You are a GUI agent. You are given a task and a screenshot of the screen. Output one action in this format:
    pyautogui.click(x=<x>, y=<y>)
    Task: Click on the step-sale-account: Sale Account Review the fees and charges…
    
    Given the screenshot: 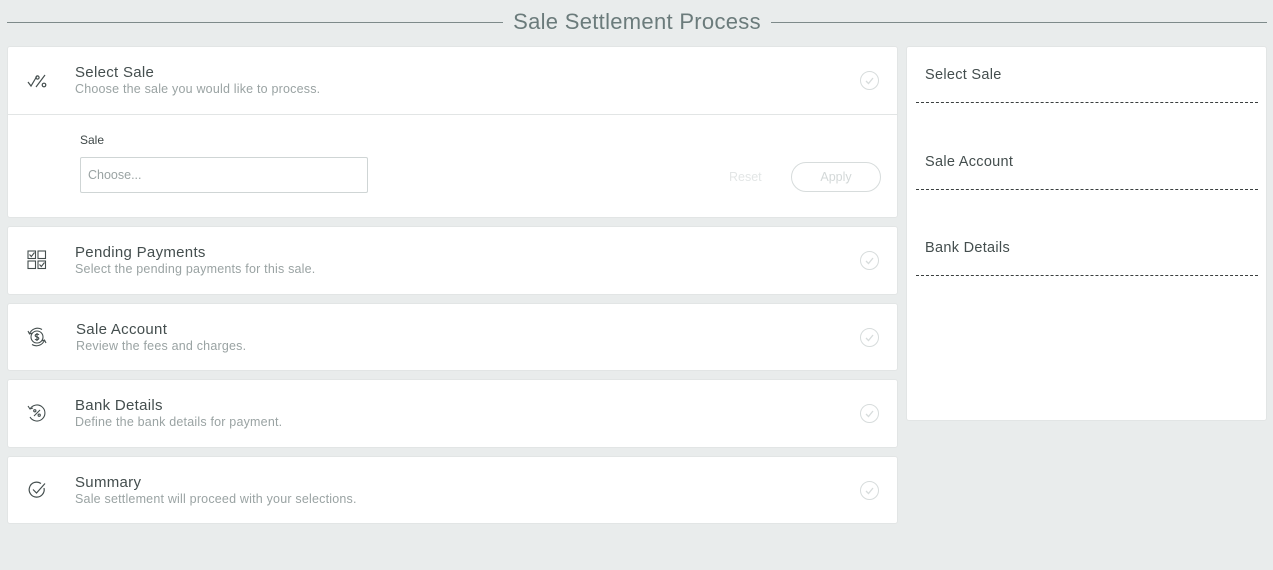 What is the action you would take?
    pyautogui.click(x=452, y=337)
    